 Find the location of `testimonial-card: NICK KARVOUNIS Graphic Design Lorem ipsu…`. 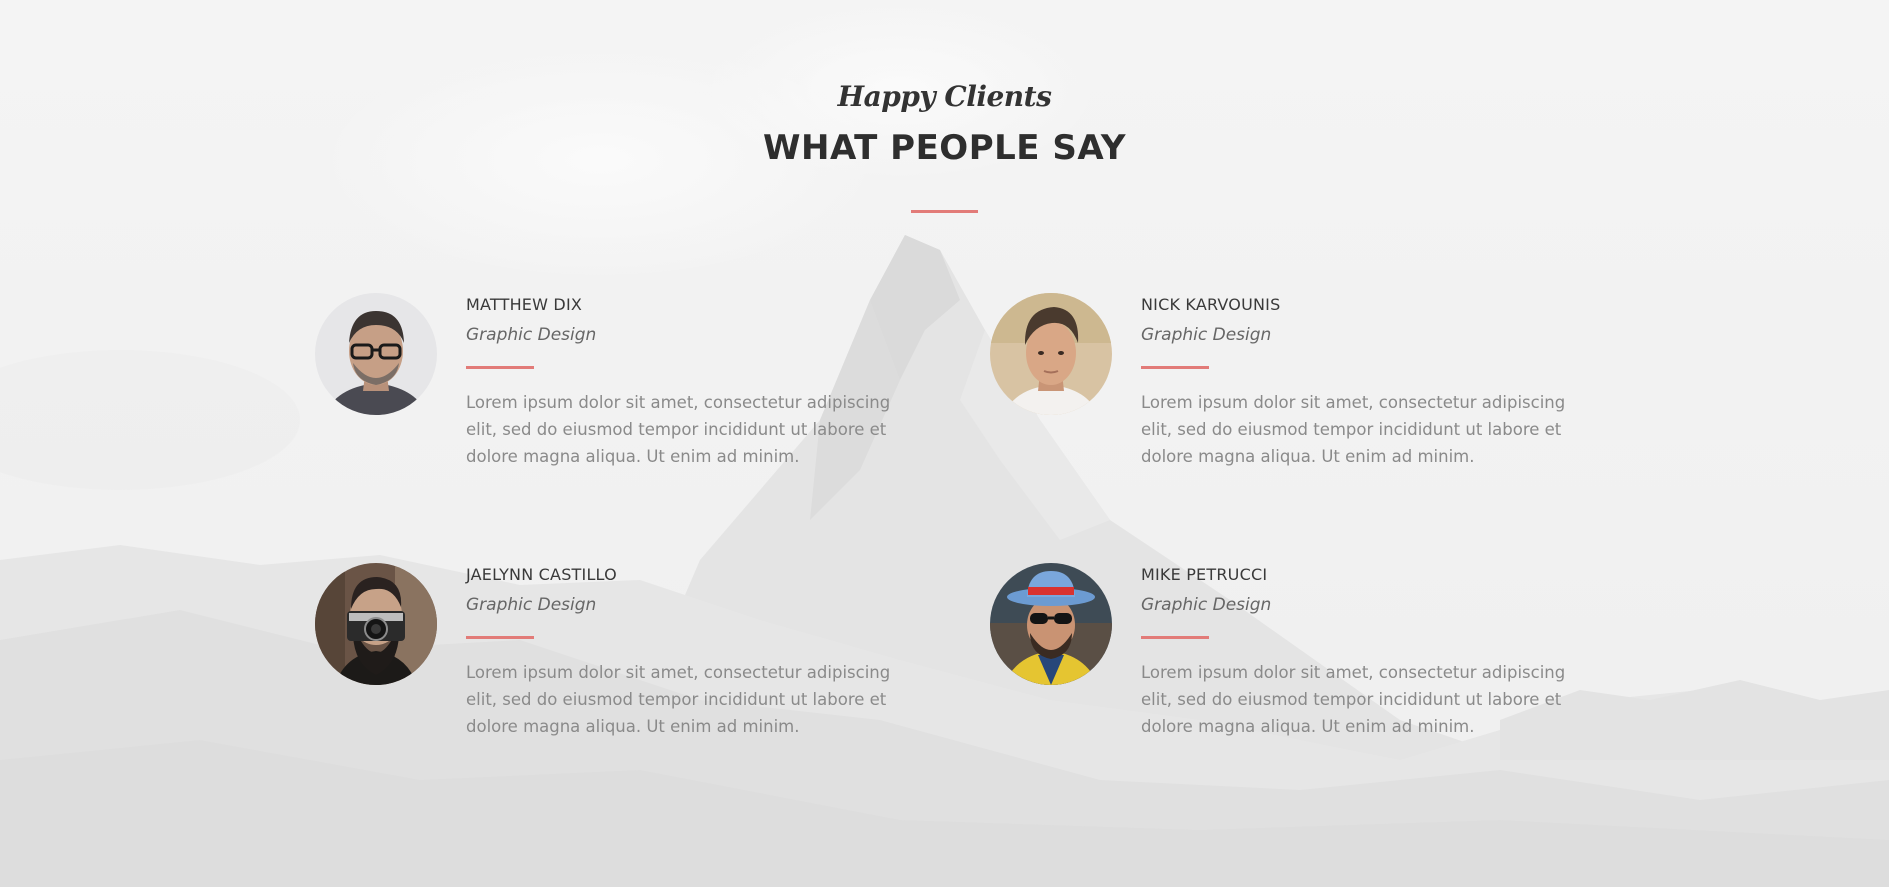

testimonial-card: NICK KARVOUNIS Graphic Design Lorem ipsu… is located at coordinates (1310, 408).